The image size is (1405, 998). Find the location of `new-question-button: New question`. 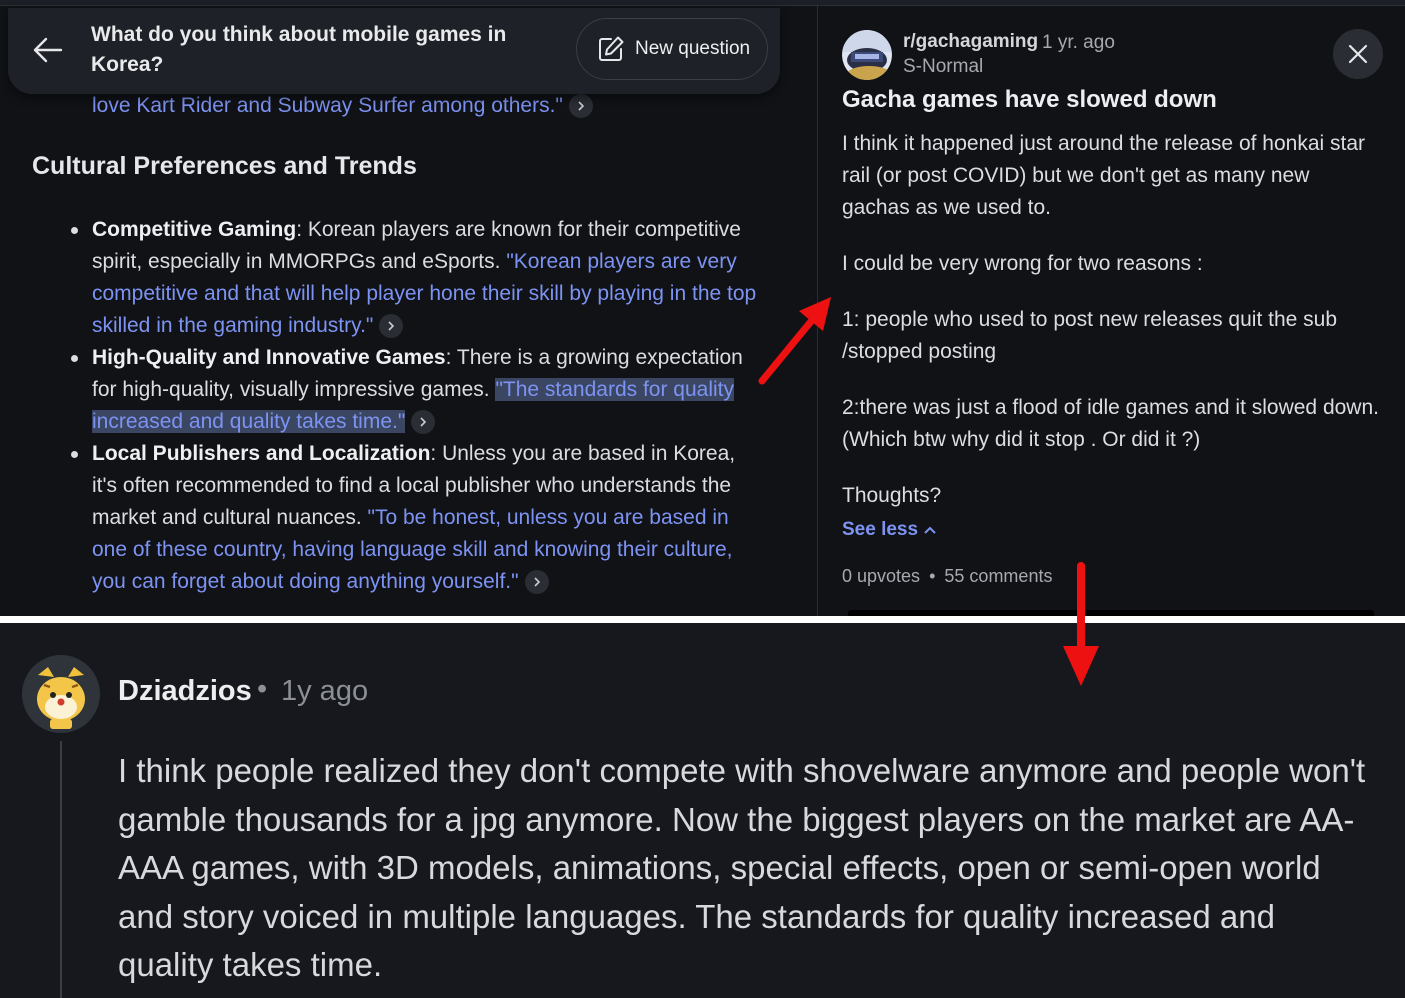

new-question-button: New question is located at coordinates (672, 49).